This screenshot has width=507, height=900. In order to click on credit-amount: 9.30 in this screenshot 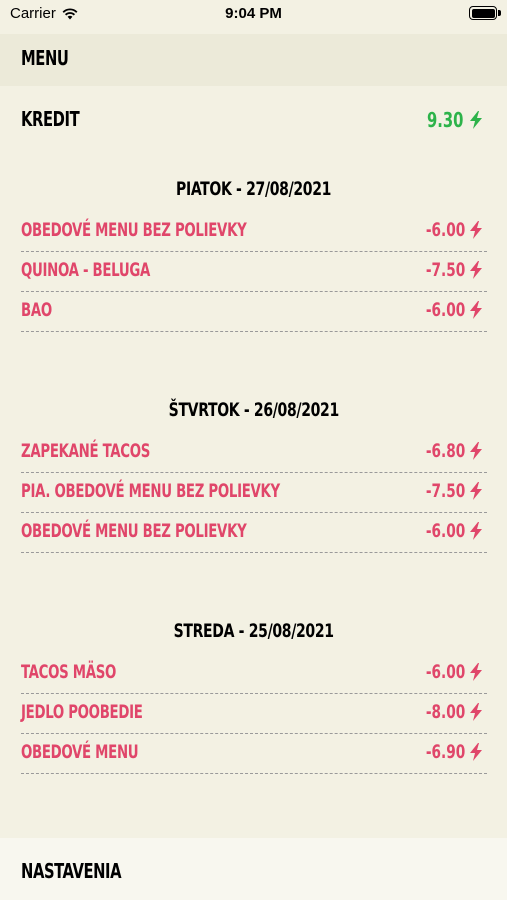, I will do `click(444, 120)`.